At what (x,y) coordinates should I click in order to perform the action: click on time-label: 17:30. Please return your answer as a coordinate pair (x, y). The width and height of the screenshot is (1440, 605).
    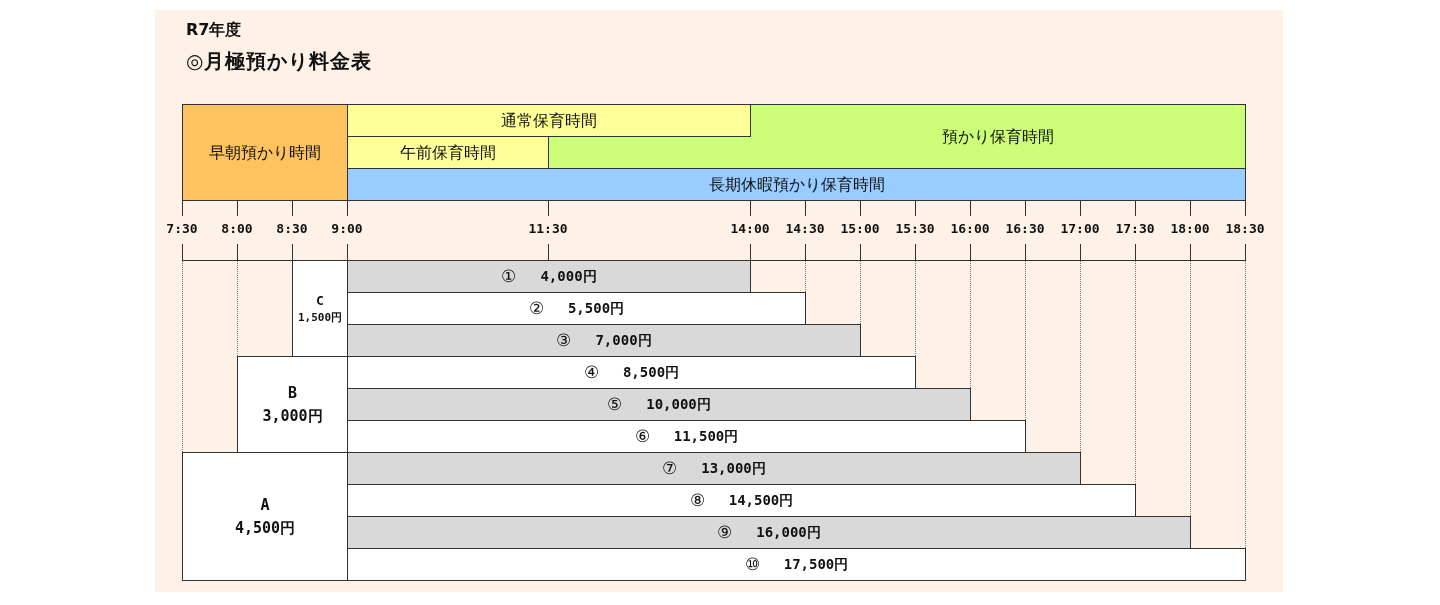
    Looking at the image, I should click on (1135, 229).